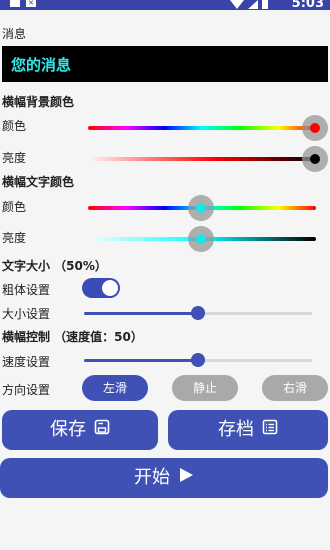 The height and width of the screenshot is (550, 330). I want to click on speed-slider-thumb, so click(198, 360).